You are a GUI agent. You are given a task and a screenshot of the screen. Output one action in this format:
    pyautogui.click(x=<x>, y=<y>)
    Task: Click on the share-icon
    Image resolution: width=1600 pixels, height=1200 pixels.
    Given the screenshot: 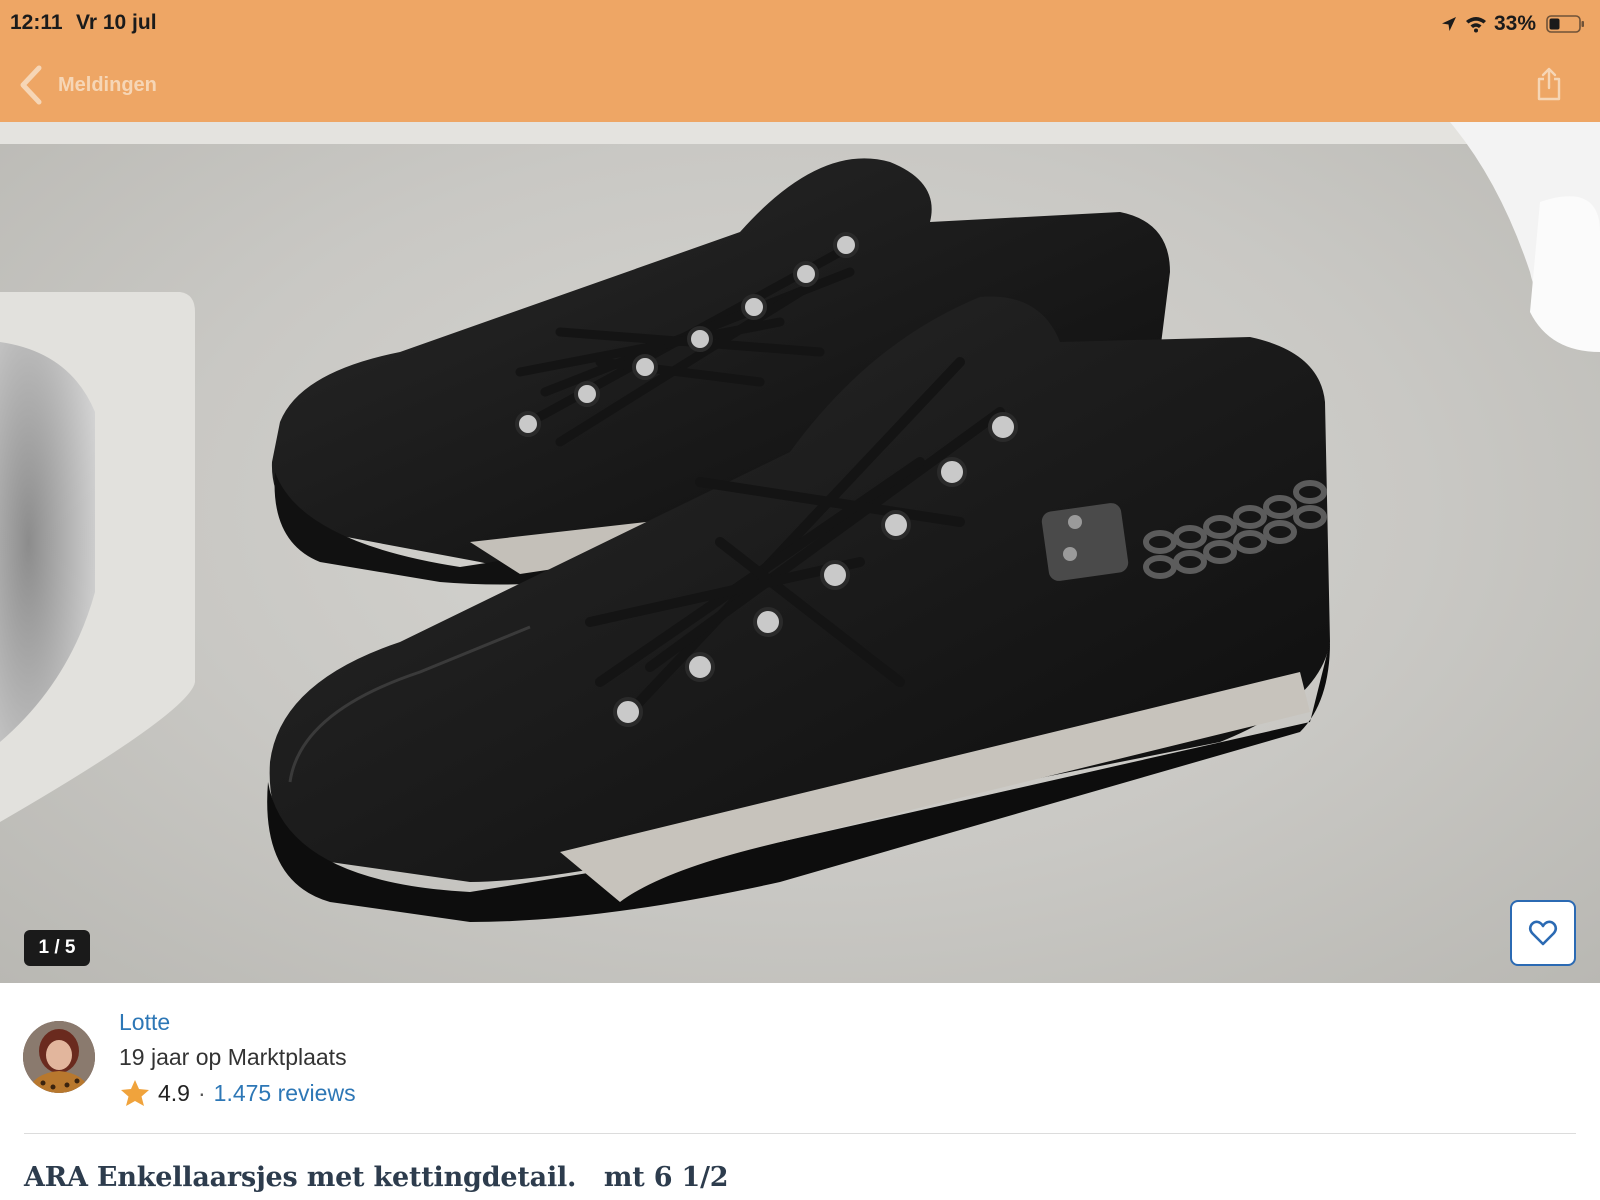 What is the action you would take?
    pyautogui.click(x=1549, y=84)
    